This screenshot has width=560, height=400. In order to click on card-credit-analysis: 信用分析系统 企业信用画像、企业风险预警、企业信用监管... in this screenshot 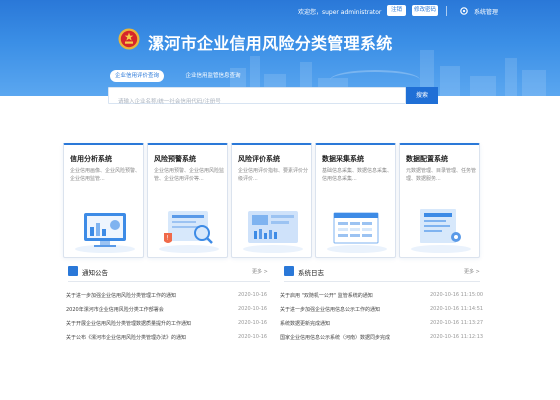, I will do `click(103, 200)`.